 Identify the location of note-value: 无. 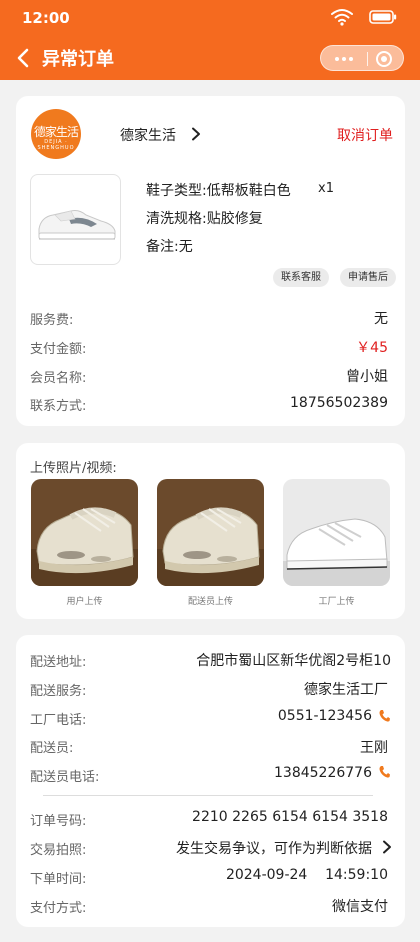
(185, 247).